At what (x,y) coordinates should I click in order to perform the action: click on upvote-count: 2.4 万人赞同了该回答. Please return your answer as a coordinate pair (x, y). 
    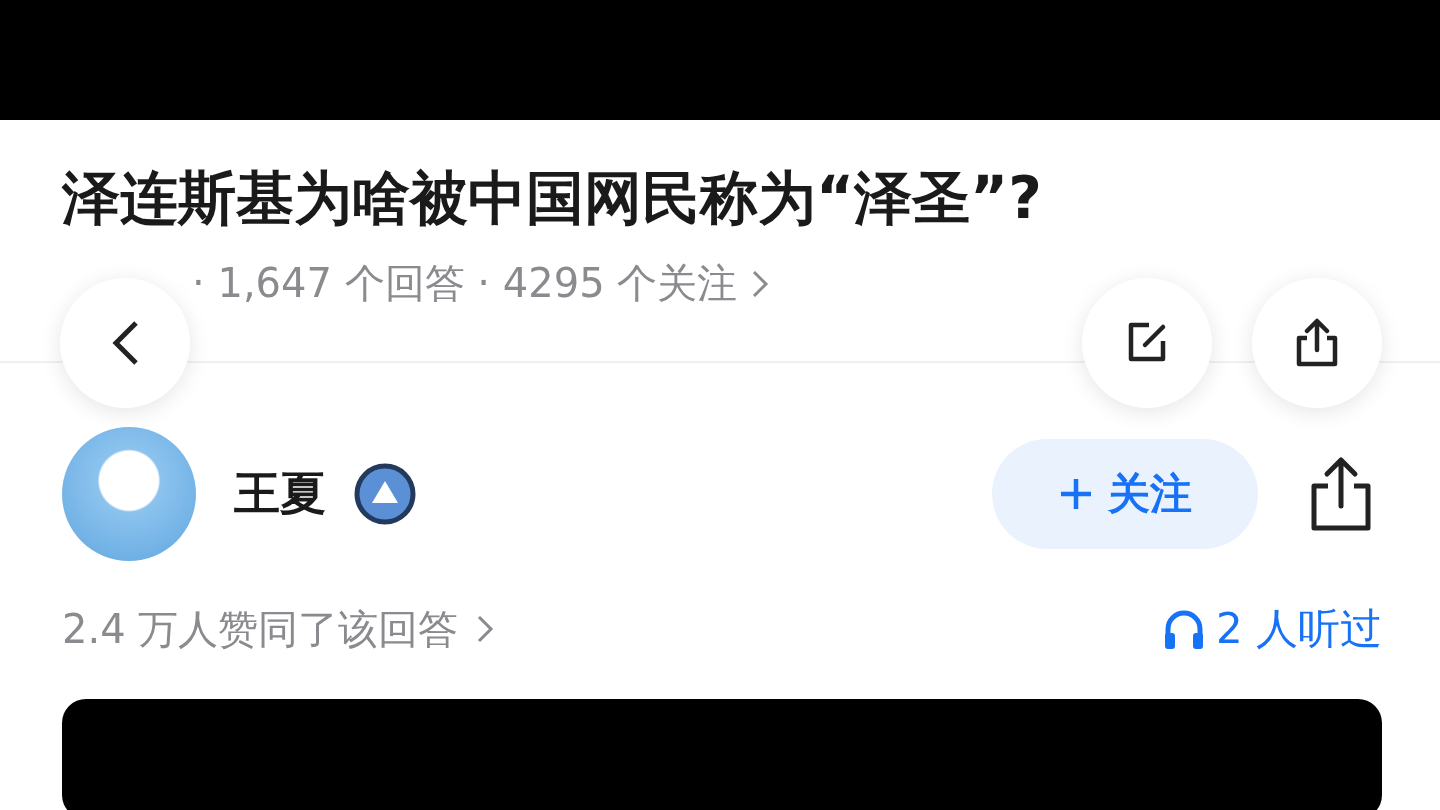
    Looking at the image, I should click on (260, 629).